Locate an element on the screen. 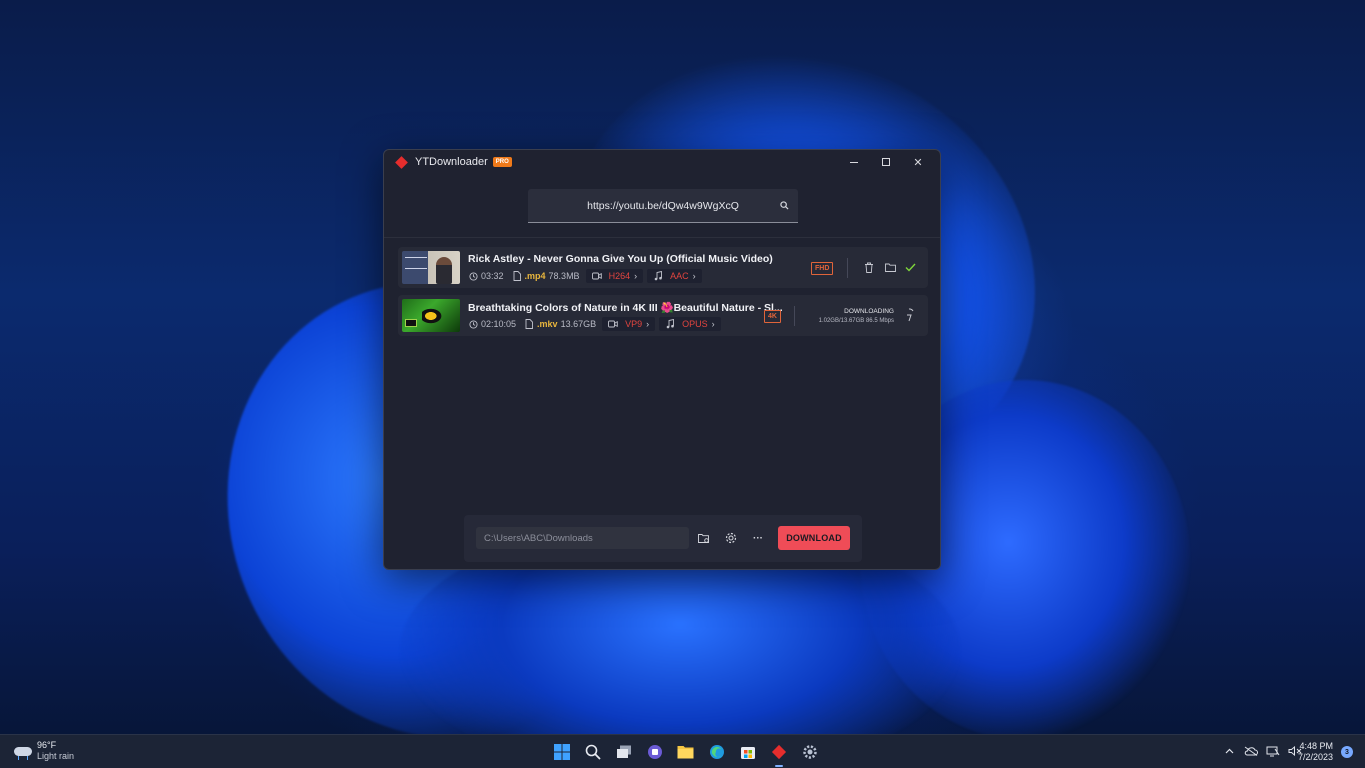 The height and width of the screenshot is (768, 1365). ytdownloader-icon is located at coordinates (778, 752).